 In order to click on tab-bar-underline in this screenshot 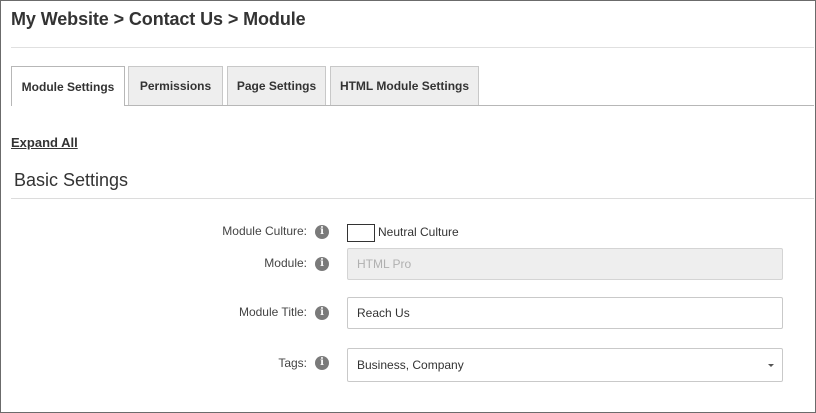, I will do `click(412, 105)`.